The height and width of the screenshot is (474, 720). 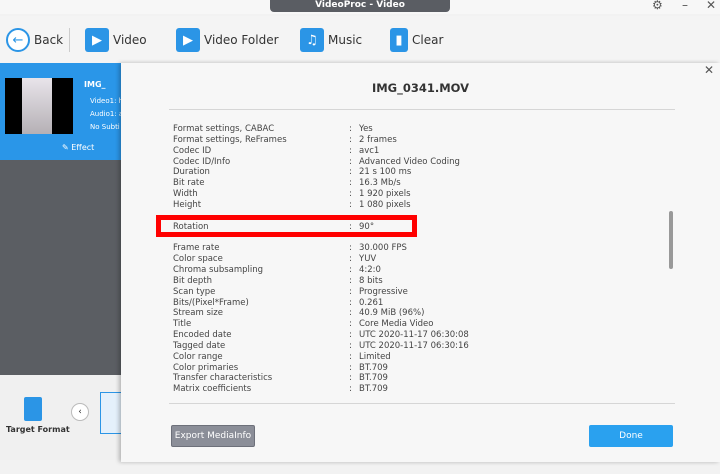 What do you see at coordinates (227, 40) in the screenshot?
I see `add-video-folder-button: ▶ Video Folder` at bounding box center [227, 40].